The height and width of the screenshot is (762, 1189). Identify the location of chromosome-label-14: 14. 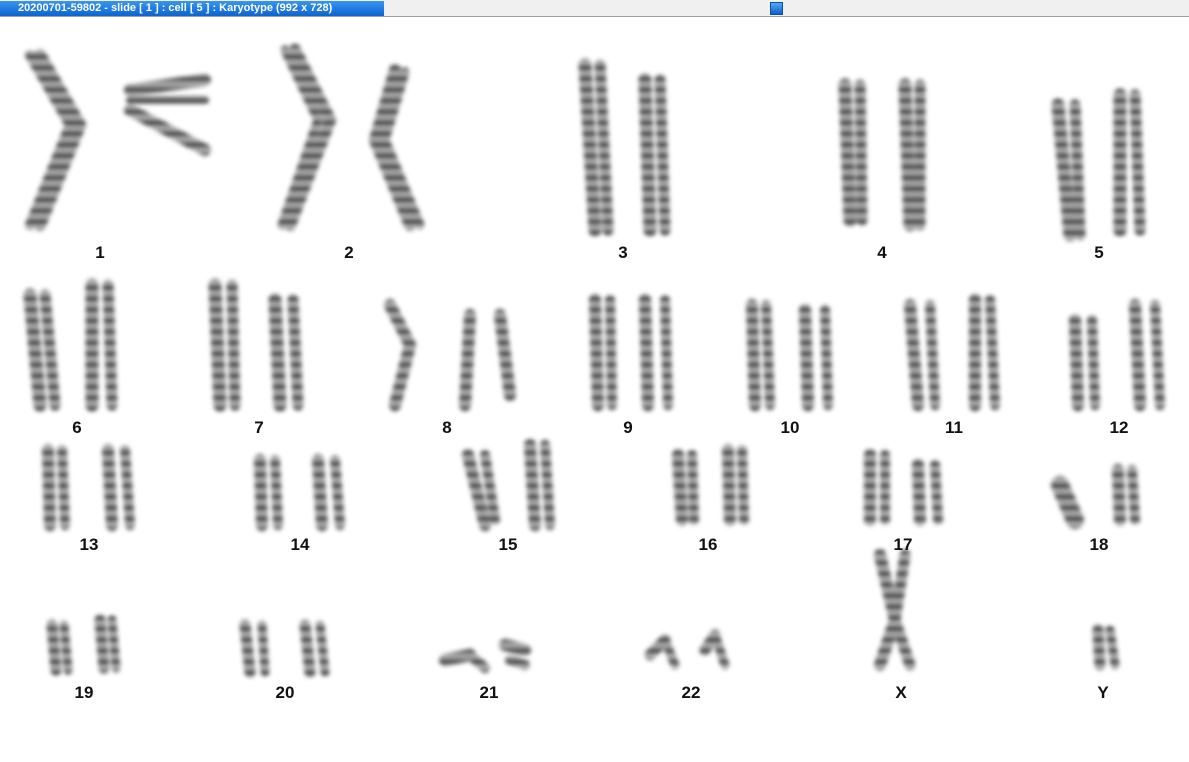
(300, 544).